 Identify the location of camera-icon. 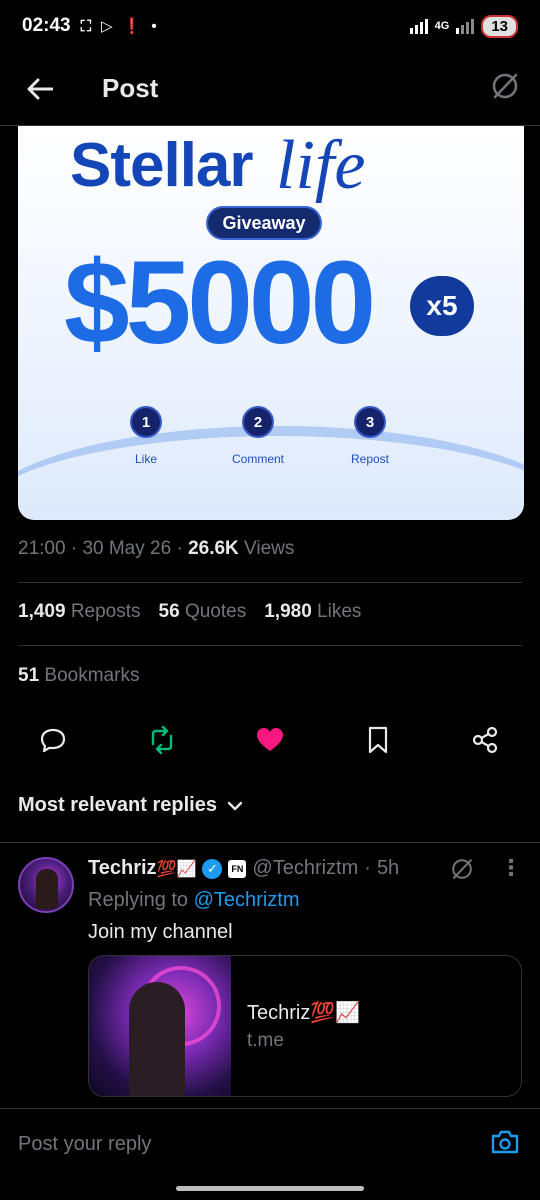
(505, 1142).